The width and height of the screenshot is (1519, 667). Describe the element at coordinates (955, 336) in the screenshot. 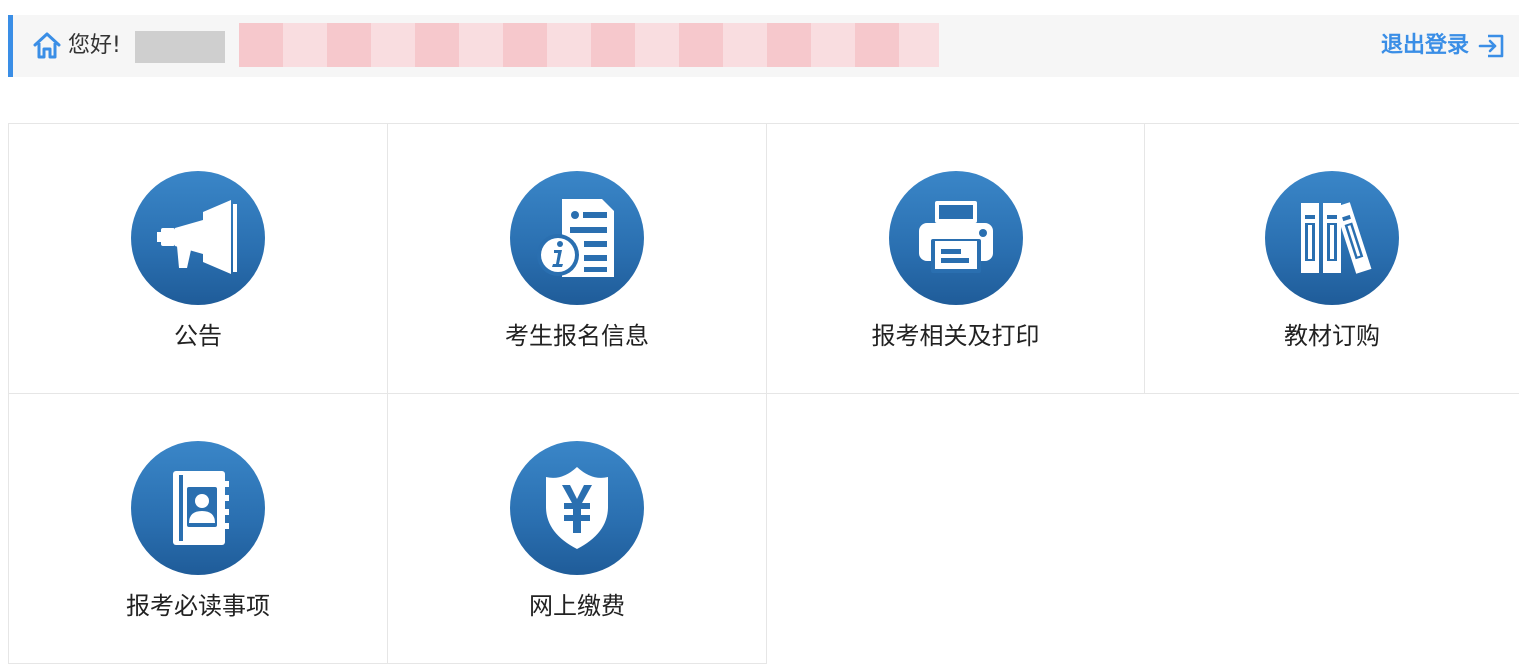

I see `tile-label: 报考相关及打印` at that location.